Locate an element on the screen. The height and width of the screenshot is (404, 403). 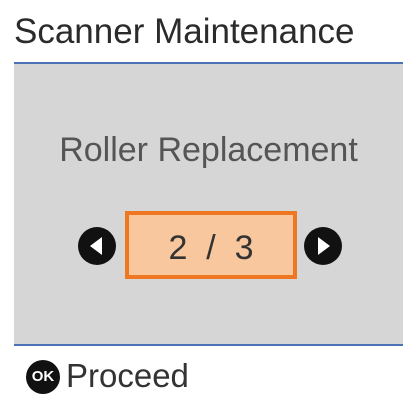
page-indicator: 2 / 3 is located at coordinates (211, 245).